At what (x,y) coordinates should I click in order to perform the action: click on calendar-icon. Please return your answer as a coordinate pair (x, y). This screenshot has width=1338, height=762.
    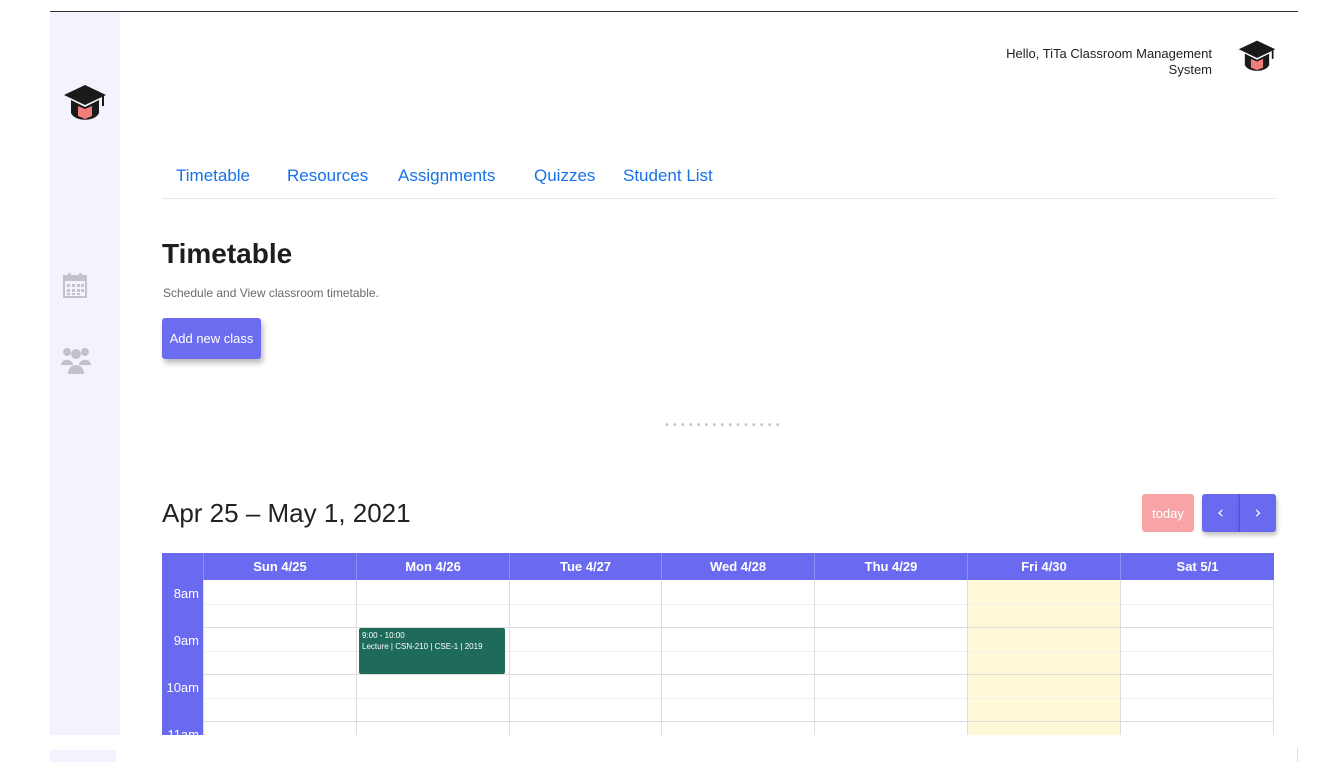
    Looking at the image, I should click on (75, 285).